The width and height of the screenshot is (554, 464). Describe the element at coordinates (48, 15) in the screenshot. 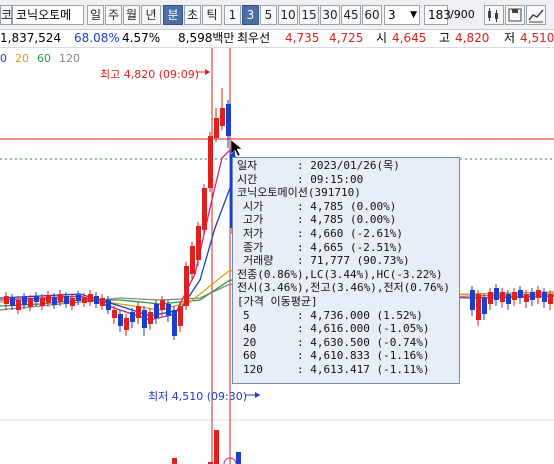

I see `stock-name-input: 코닉오토메` at that location.